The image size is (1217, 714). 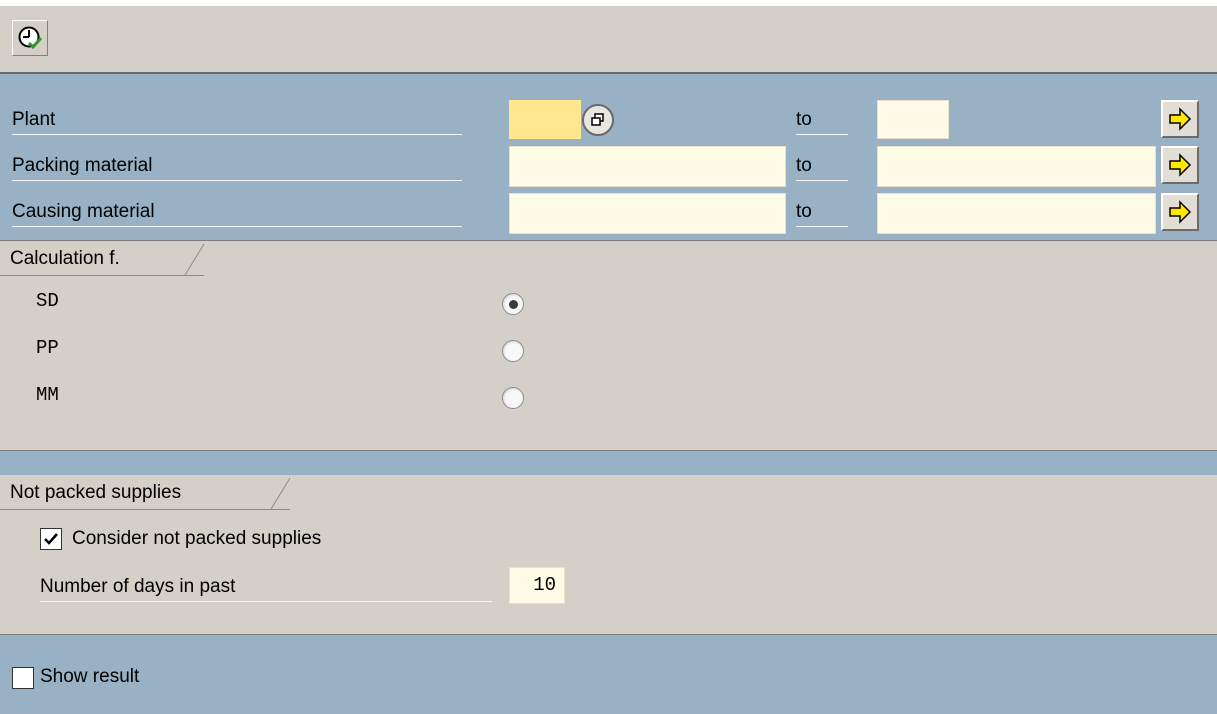 I want to click on pp-option-label: PP, so click(x=47, y=348).